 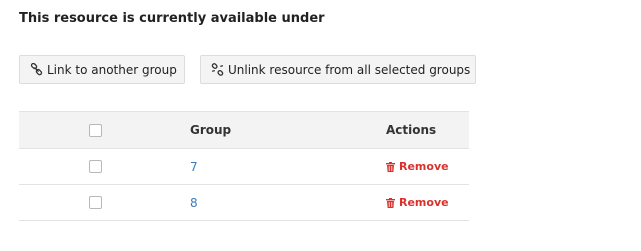 I want to click on table-header-row: Group Actions, so click(x=244, y=130).